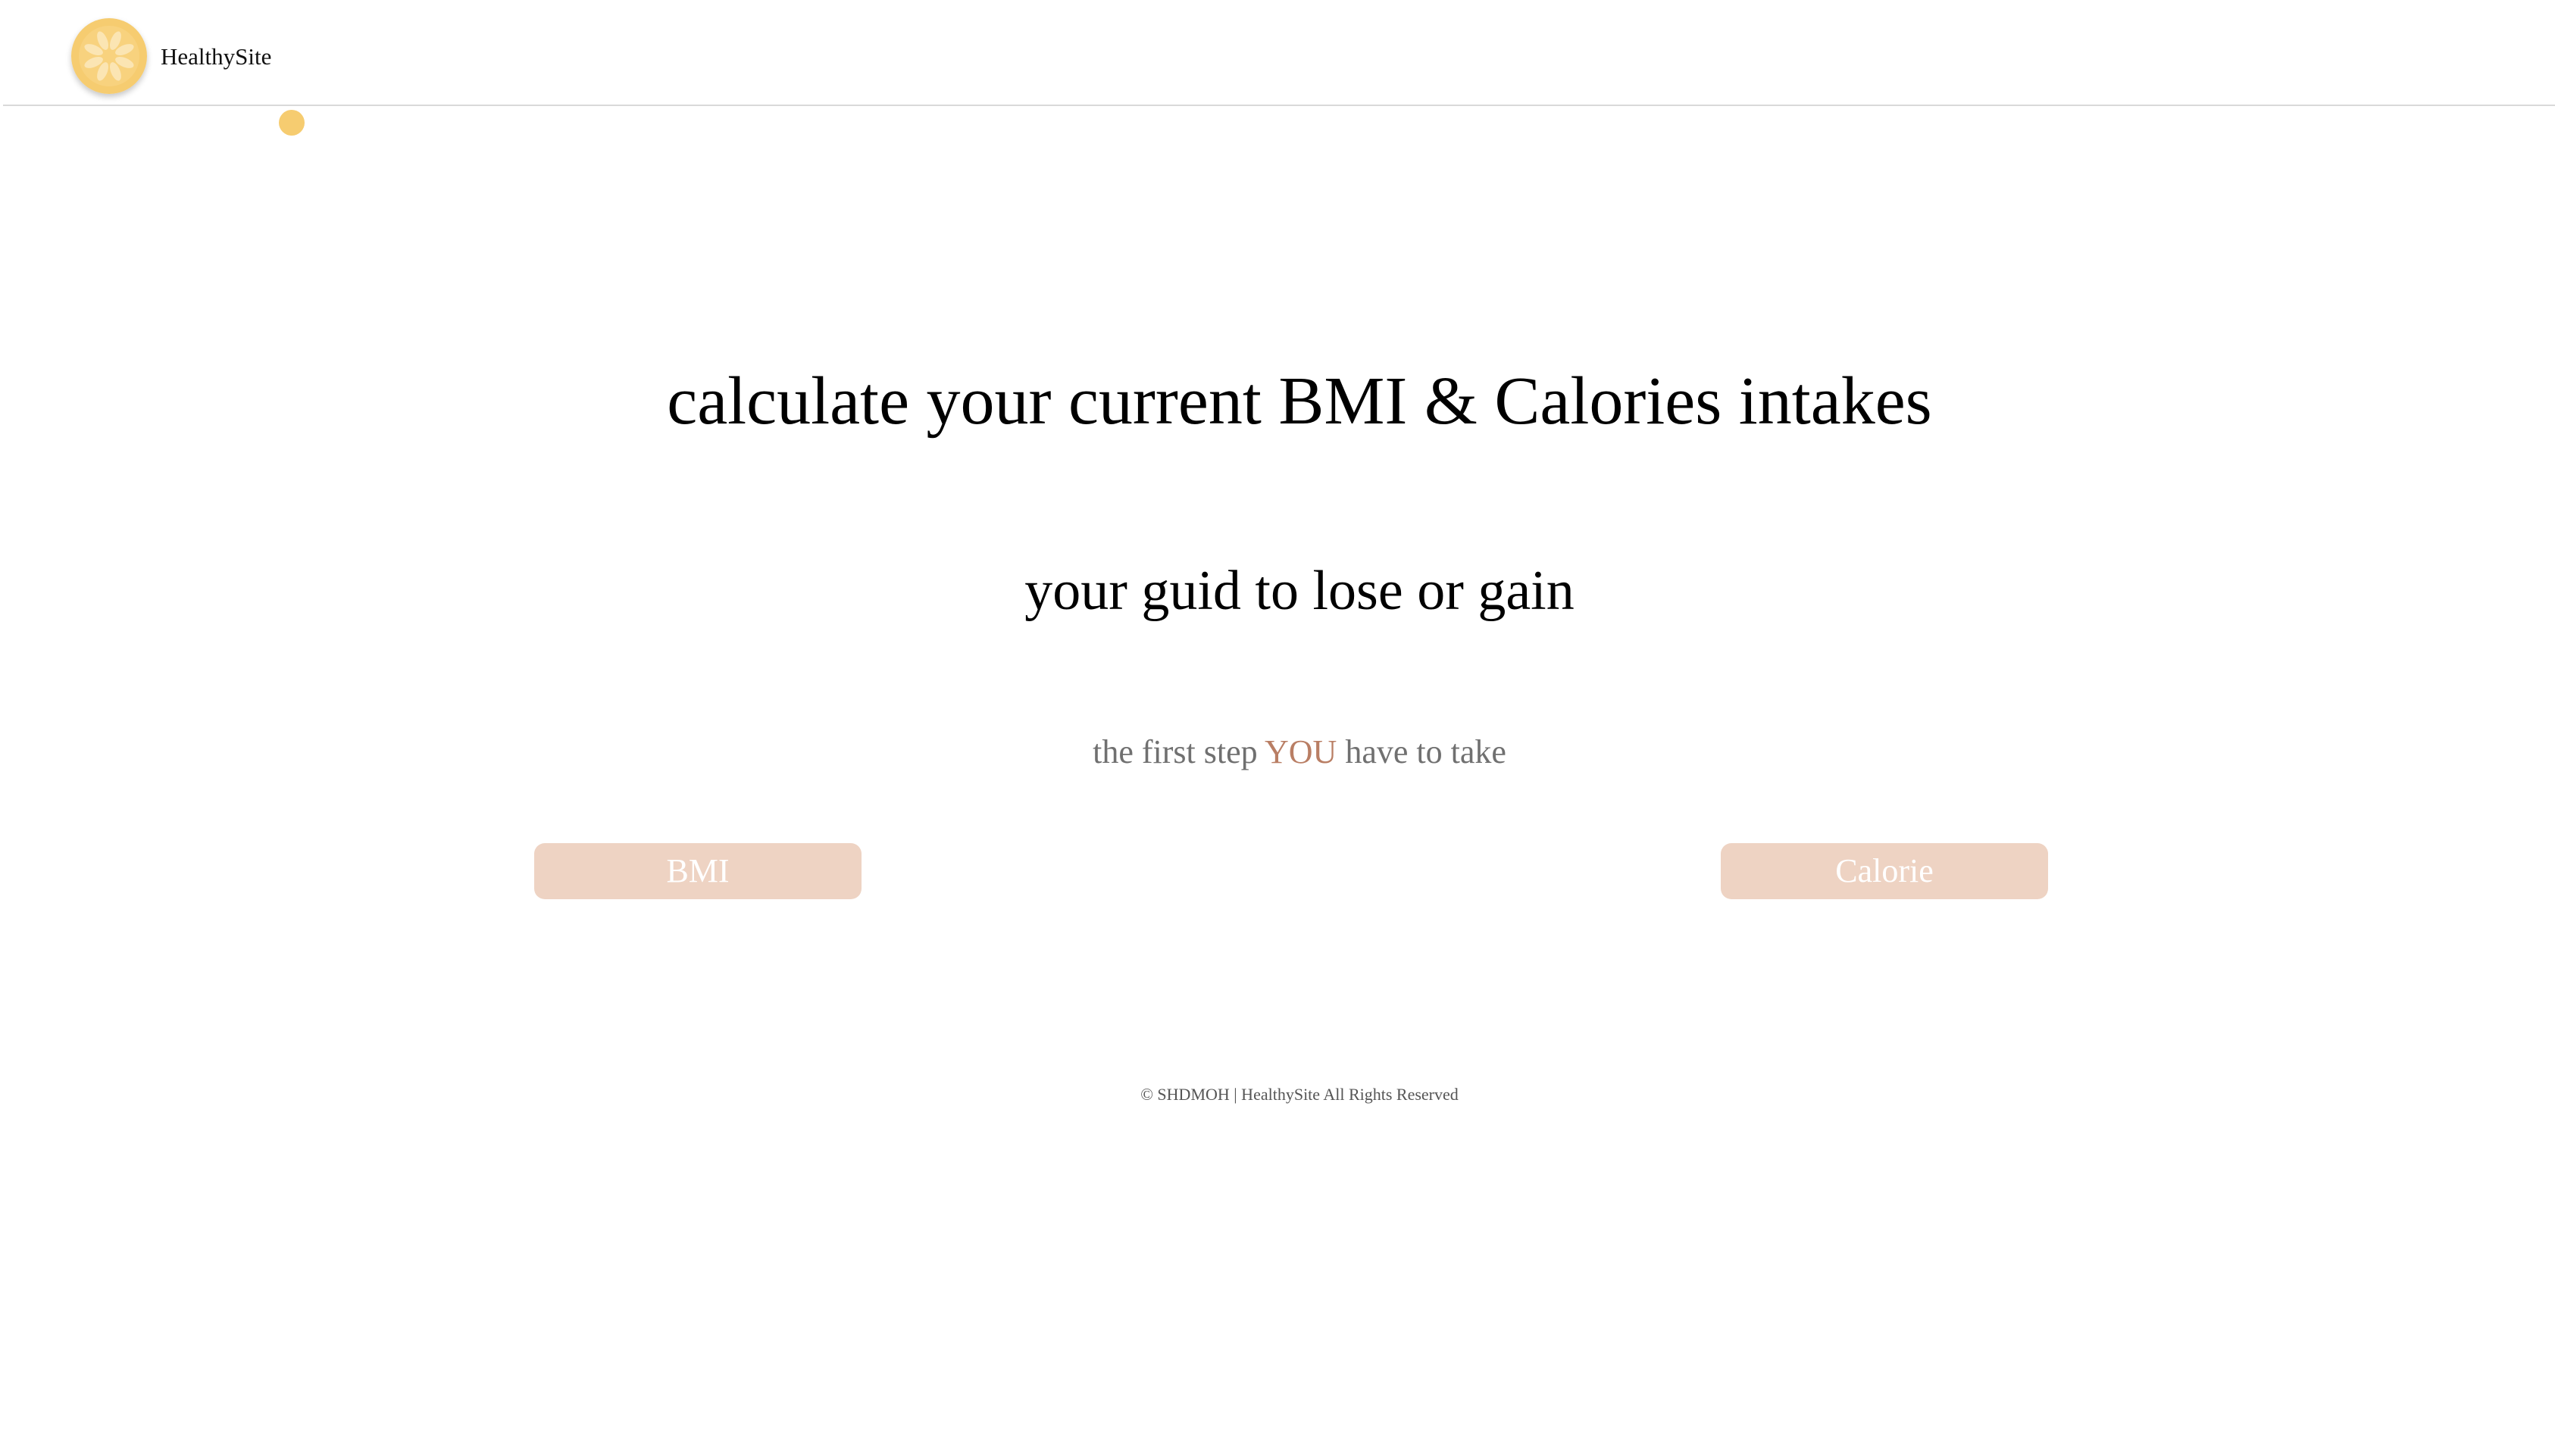  What do you see at coordinates (698, 871) in the screenshot?
I see `bmi-button: BMI` at bounding box center [698, 871].